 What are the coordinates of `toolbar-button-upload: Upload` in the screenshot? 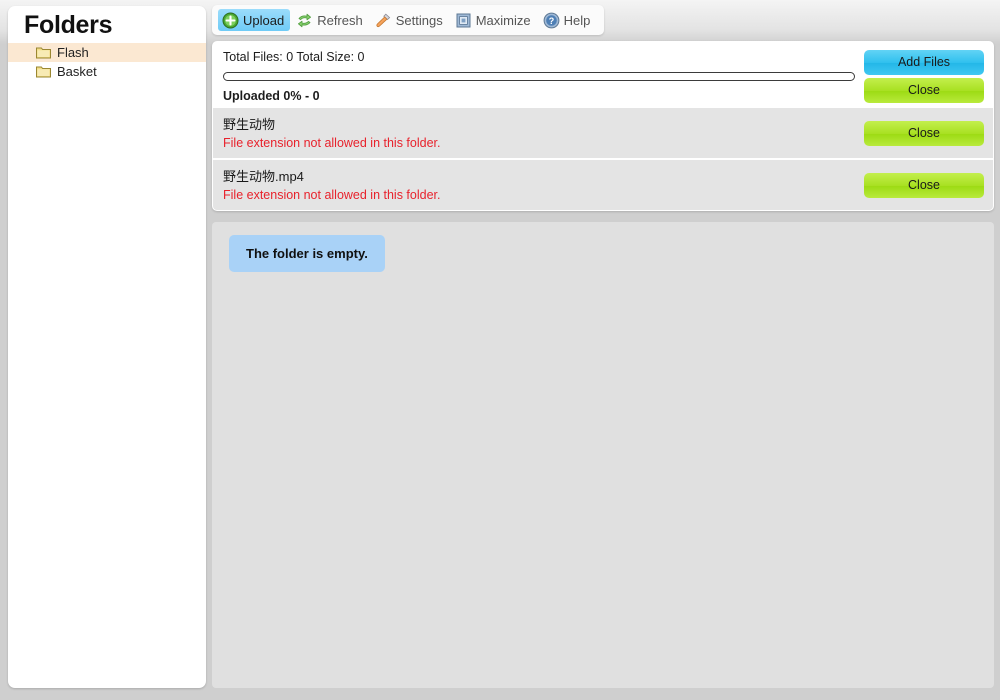 It's located at (254, 20).